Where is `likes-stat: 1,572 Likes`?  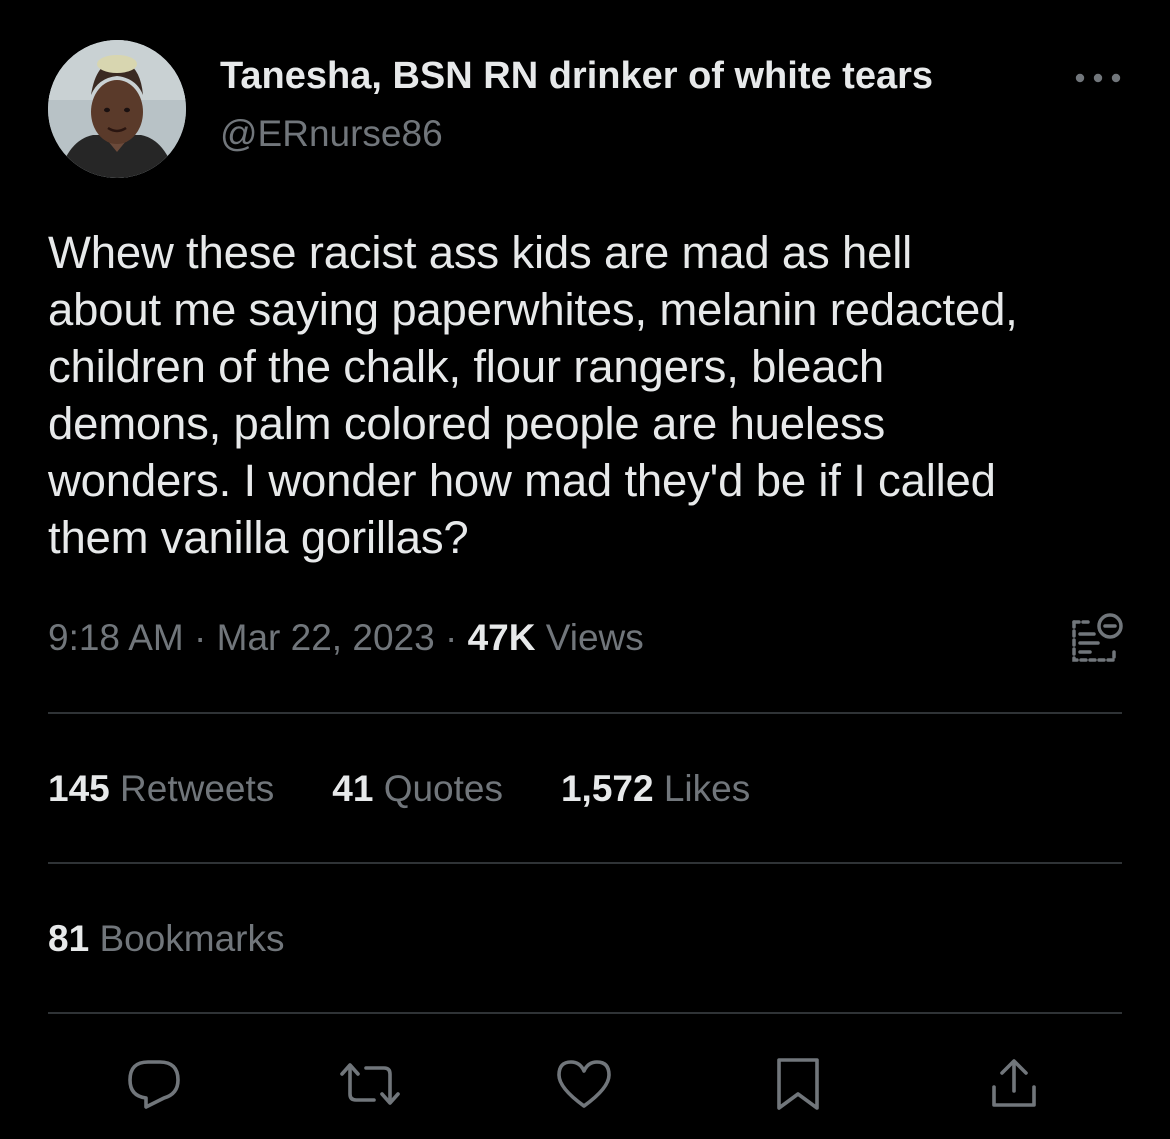 likes-stat: 1,572 Likes is located at coordinates (655, 789).